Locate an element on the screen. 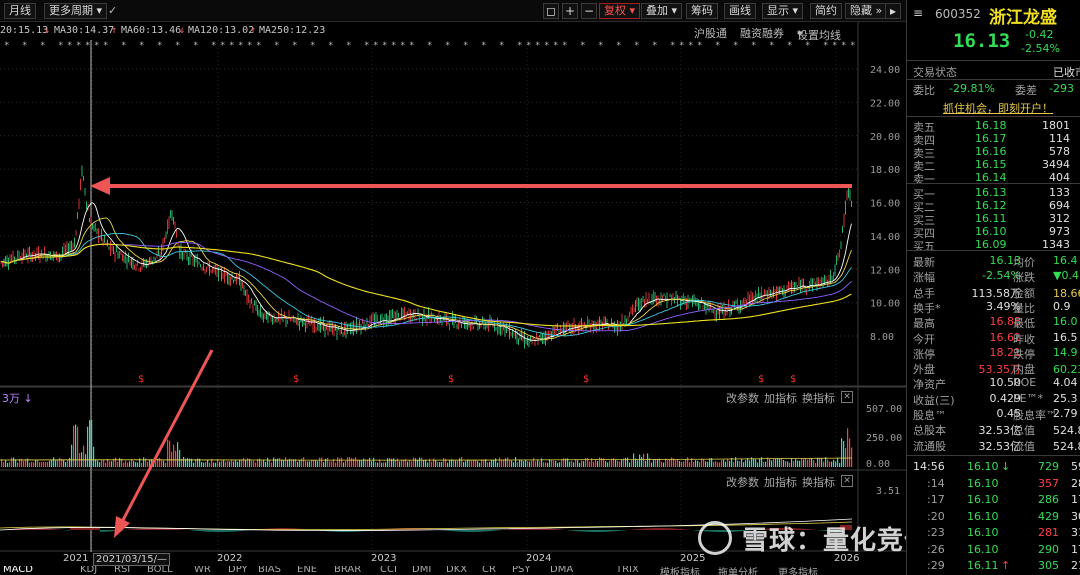 The height and width of the screenshot is (575, 1080). indicator-tab: 模板指标 is located at coordinates (680, 570).